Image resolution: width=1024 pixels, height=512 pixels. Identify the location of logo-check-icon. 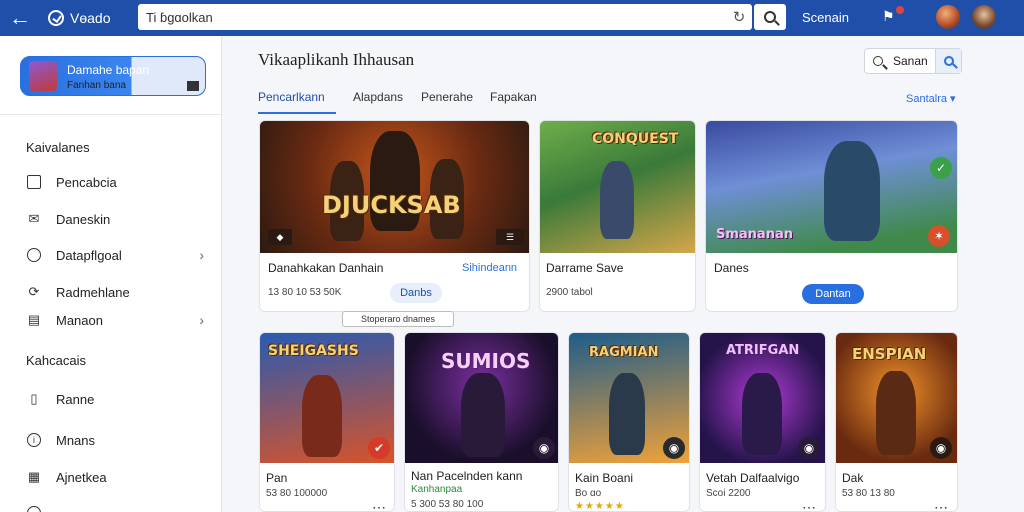
(56, 18).